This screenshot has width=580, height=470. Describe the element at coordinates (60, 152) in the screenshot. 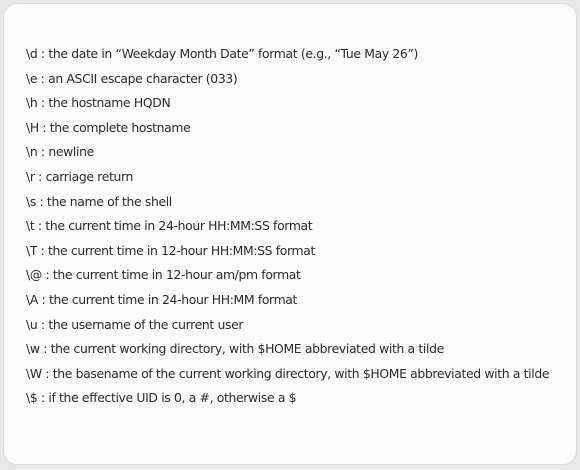

I see `list-item: \n : newline` at that location.